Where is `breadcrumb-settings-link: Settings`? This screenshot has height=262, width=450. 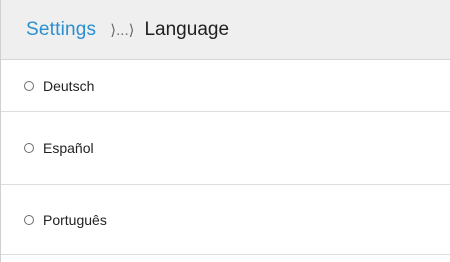 breadcrumb-settings-link: Settings is located at coordinates (61, 30).